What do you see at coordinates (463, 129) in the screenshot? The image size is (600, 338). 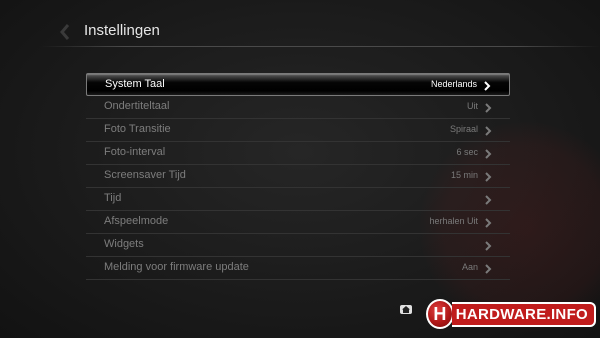 I see `setting-value: Spiraal` at bounding box center [463, 129].